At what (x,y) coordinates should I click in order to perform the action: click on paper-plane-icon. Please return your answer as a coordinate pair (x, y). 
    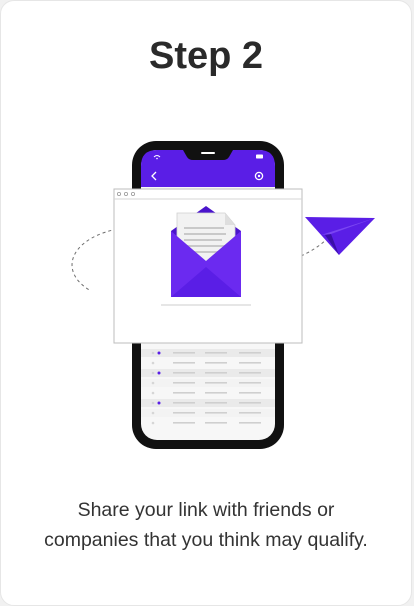
    Looking at the image, I should click on (340, 236).